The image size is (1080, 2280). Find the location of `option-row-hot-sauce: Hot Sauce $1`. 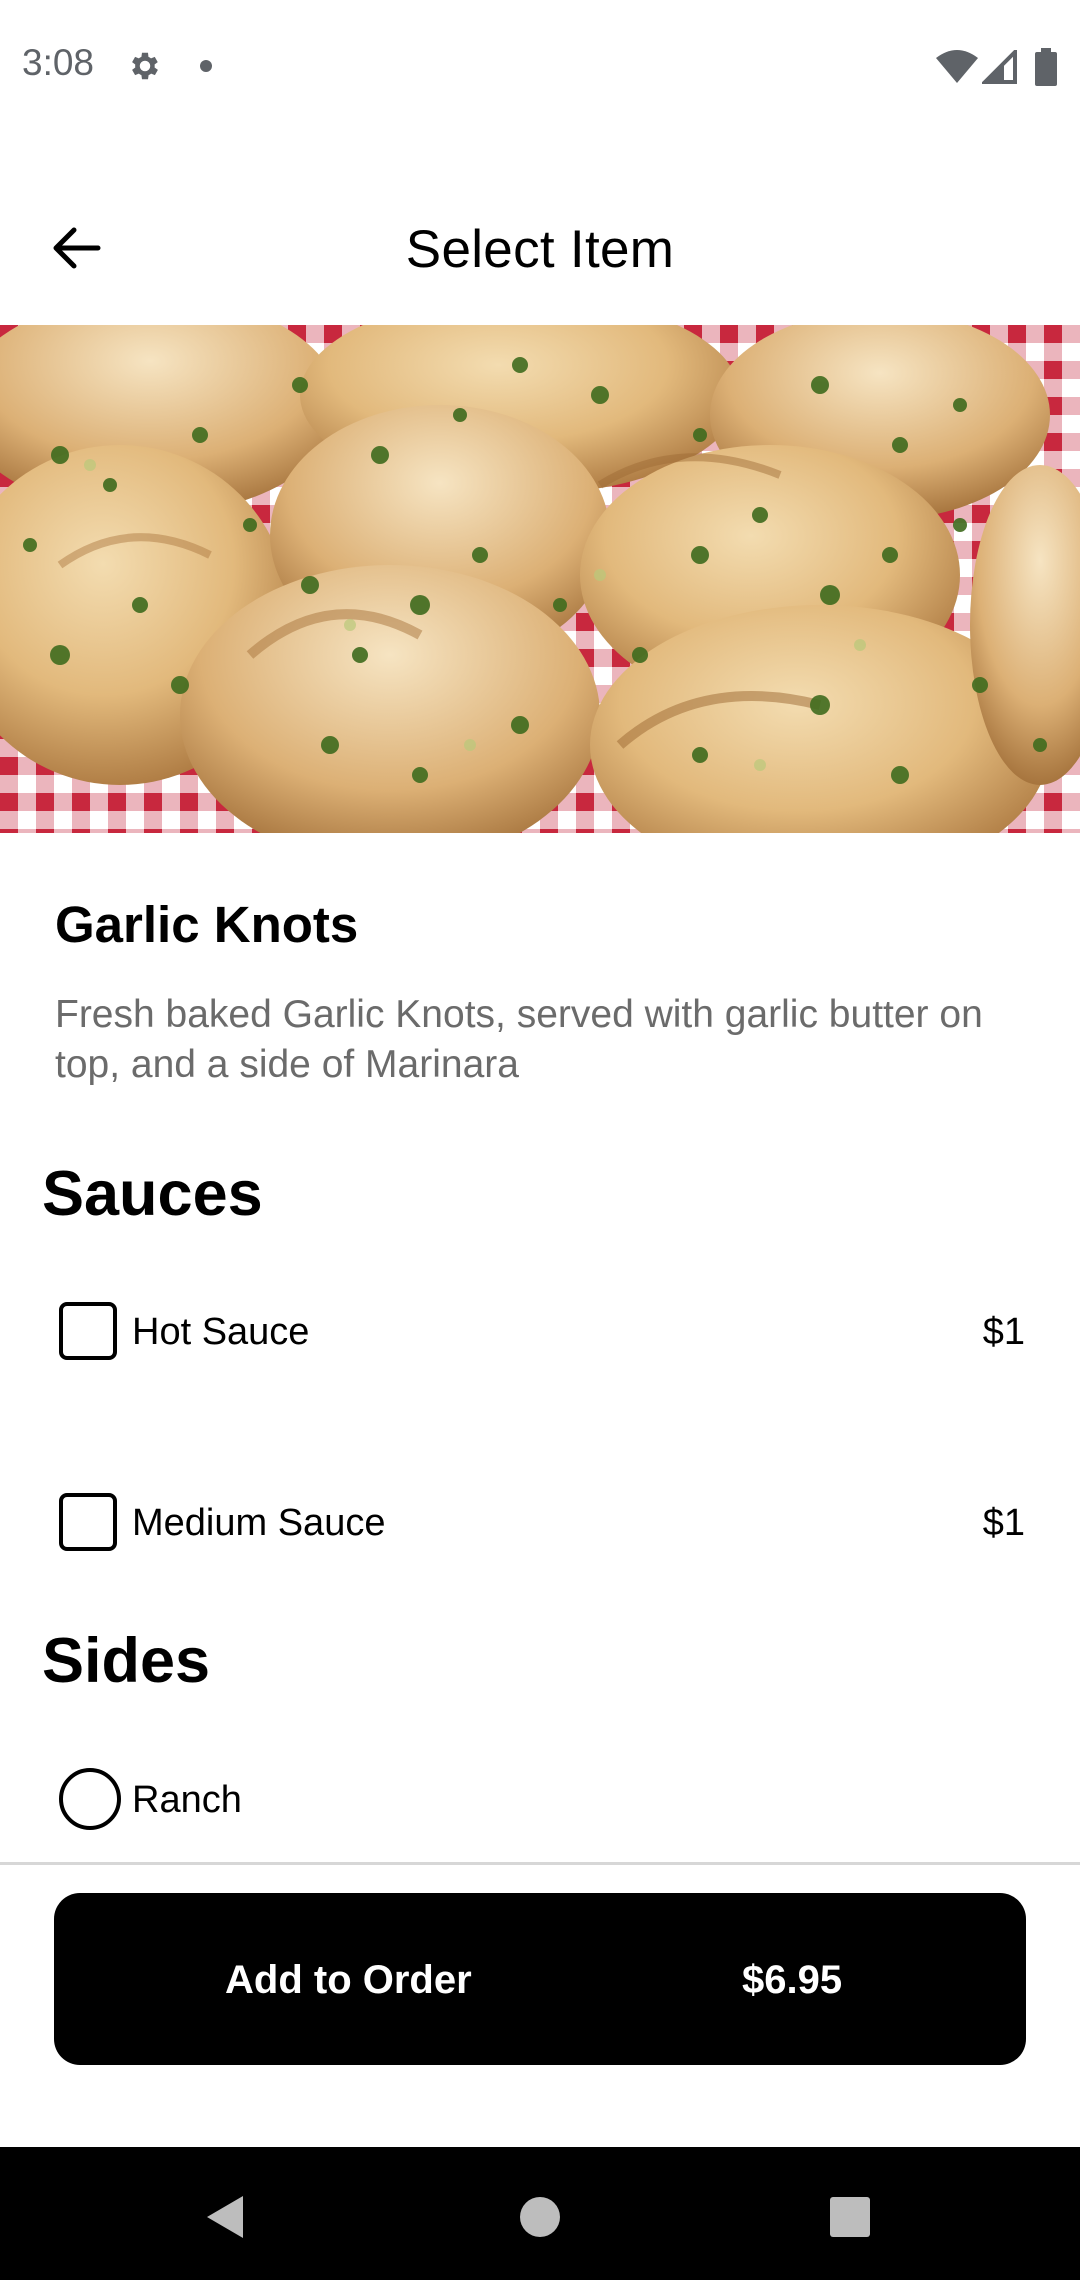

option-row-hot-sauce: Hot Sauce $1 is located at coordinates (540, 1334).